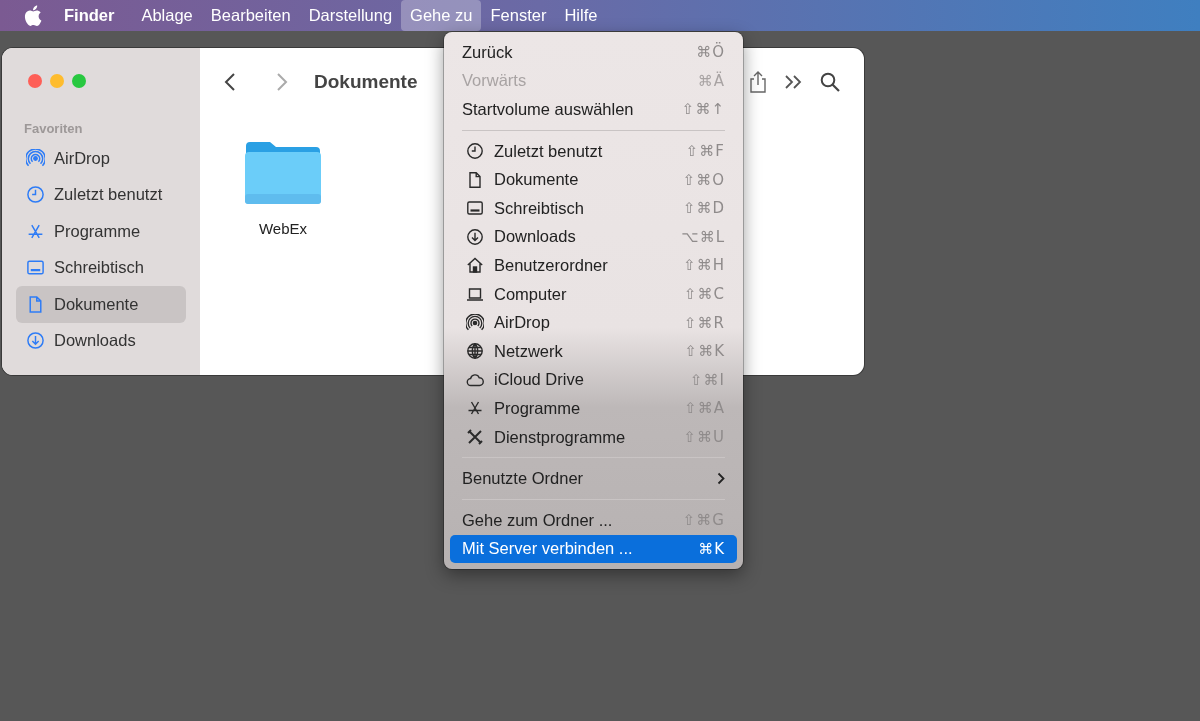  I want to click on menu-item: Zuletzt benutzt ⇧⌘F, so click(593, 151).